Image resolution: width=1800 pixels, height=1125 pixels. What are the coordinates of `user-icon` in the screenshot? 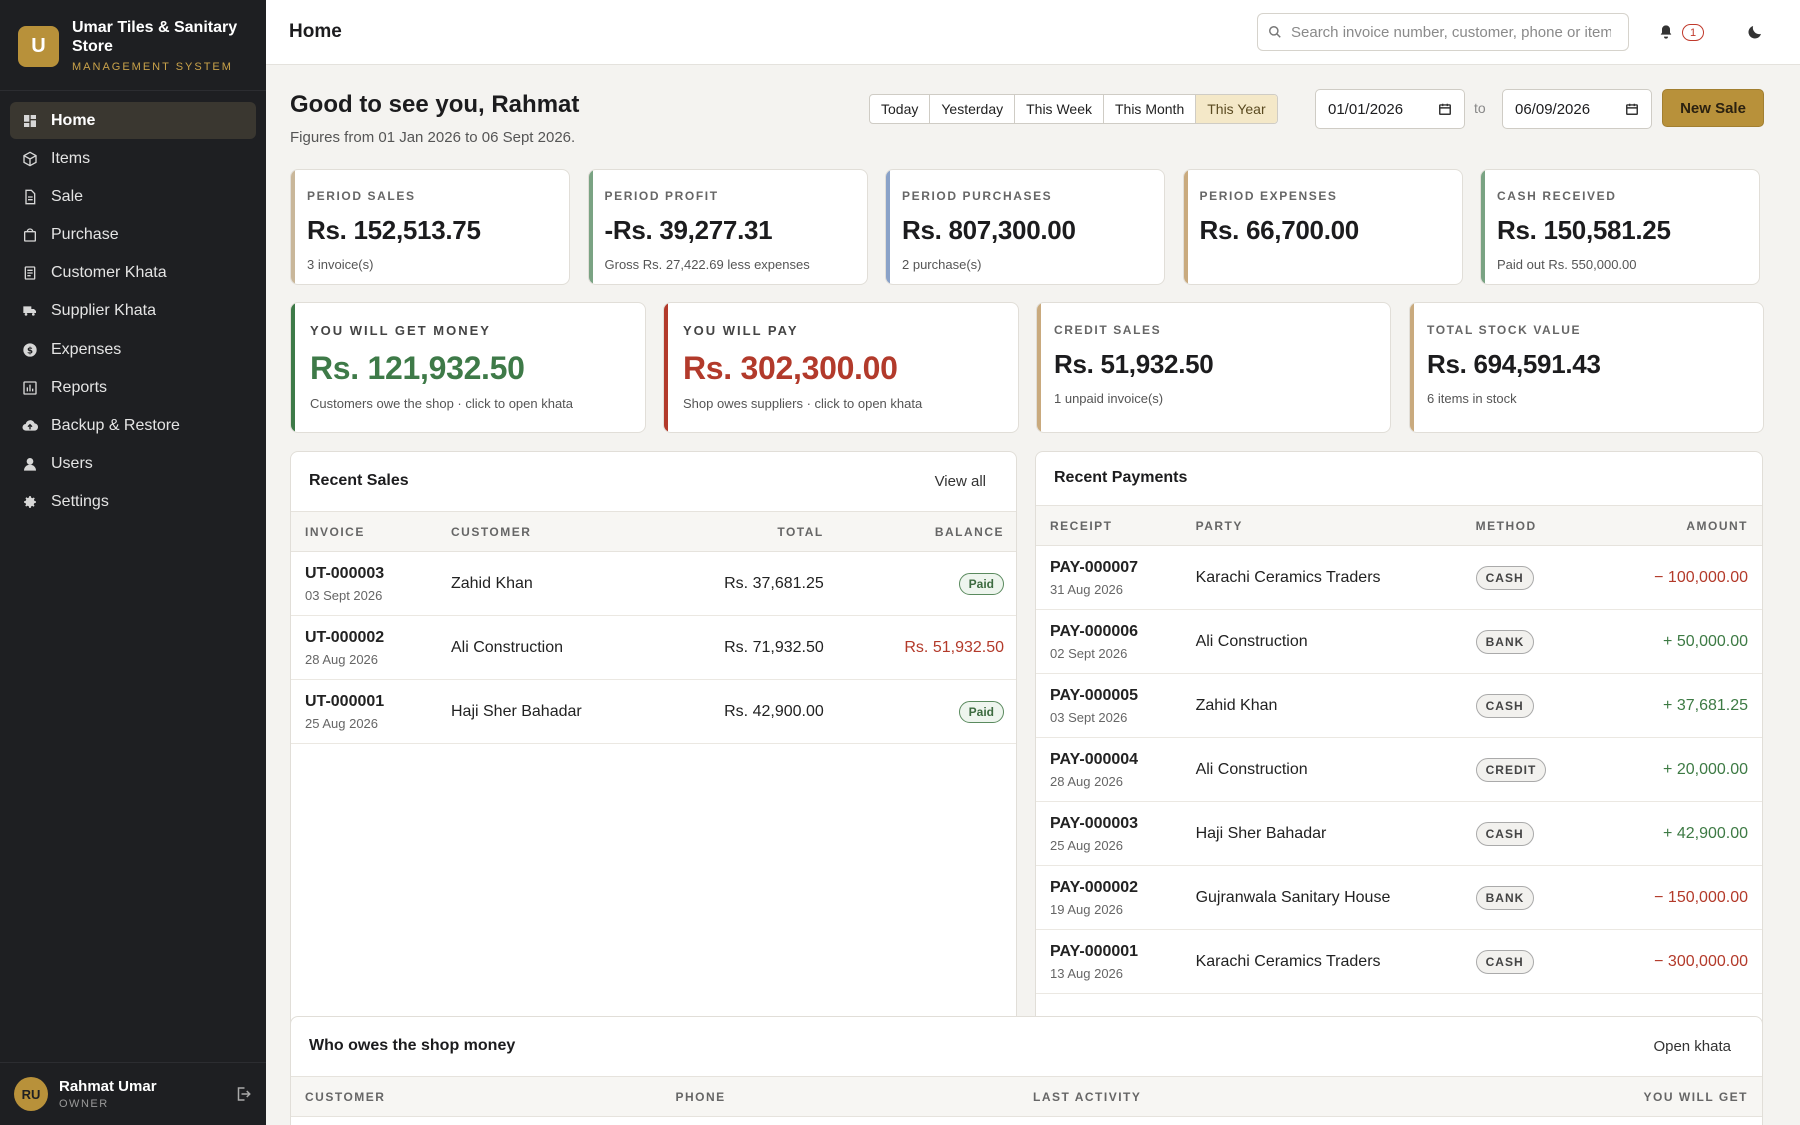 It's located at (30, 464).